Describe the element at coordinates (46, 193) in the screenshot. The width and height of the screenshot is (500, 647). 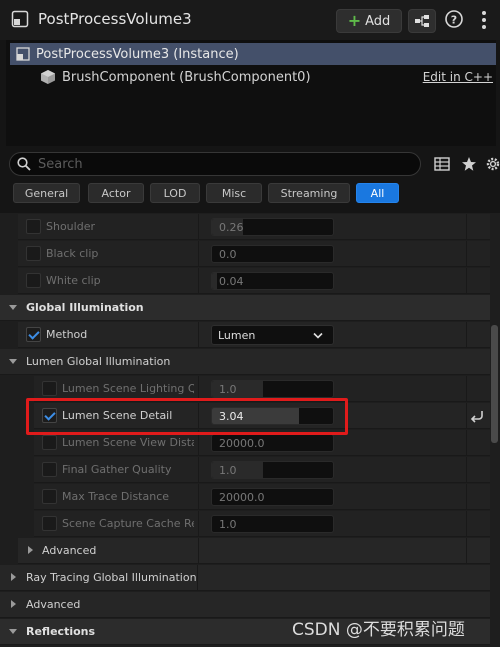
I see `tab-general: General` at that location.